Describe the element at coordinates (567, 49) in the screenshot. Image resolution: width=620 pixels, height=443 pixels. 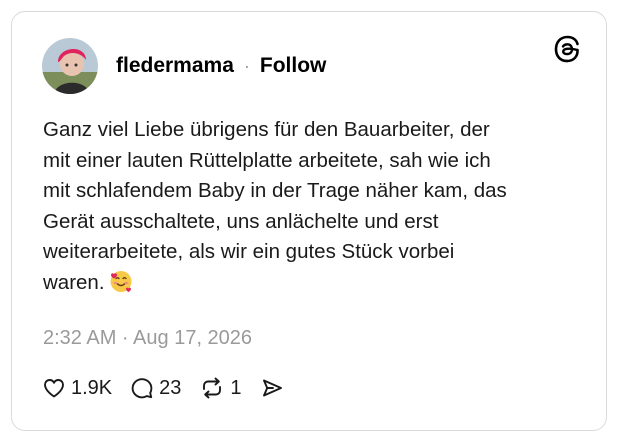
I see `threads-icon` at that location.